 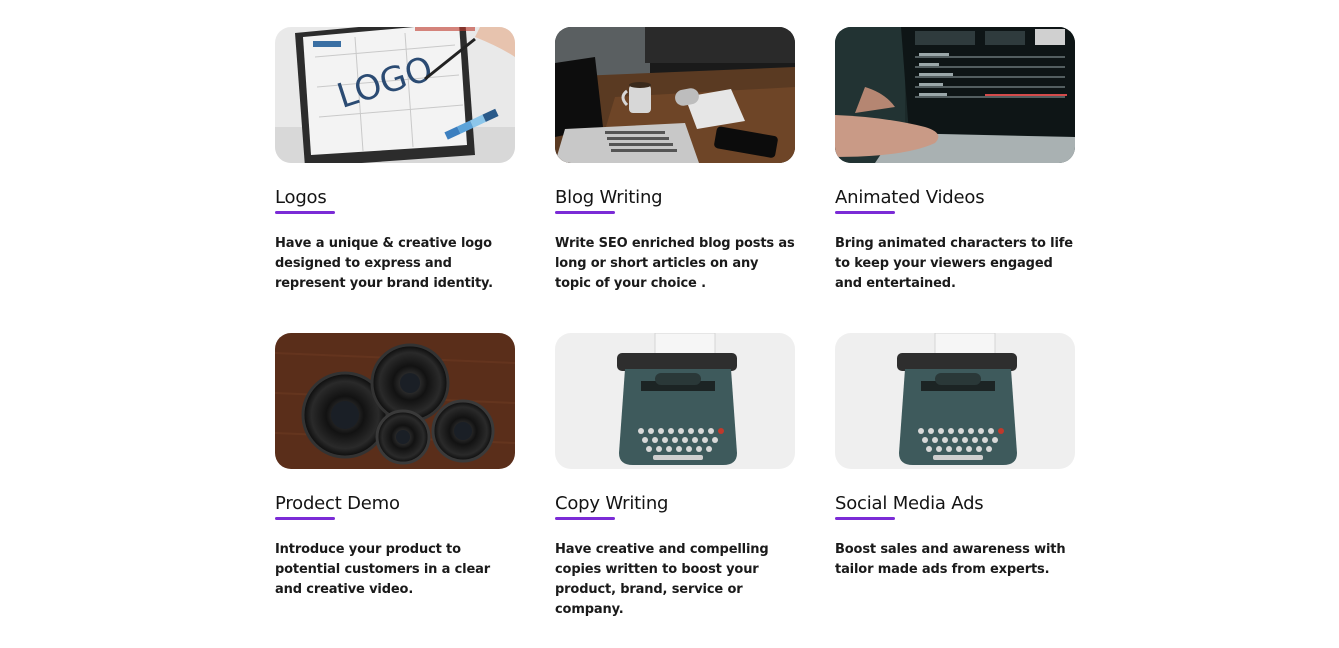 I want to click on service-title: Social Media Ads, so click(x=909, y=504).